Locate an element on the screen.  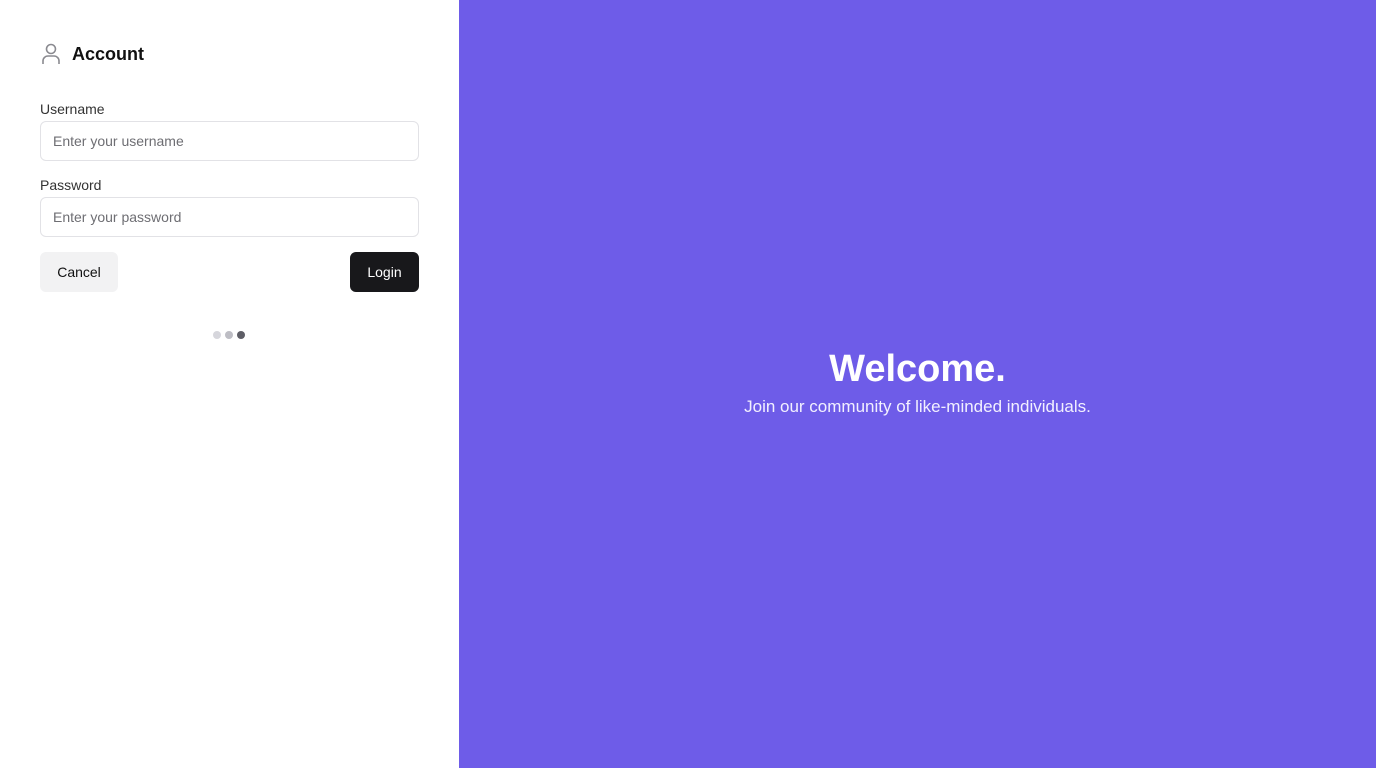
step-indicator is located at coordinates (229, 335).